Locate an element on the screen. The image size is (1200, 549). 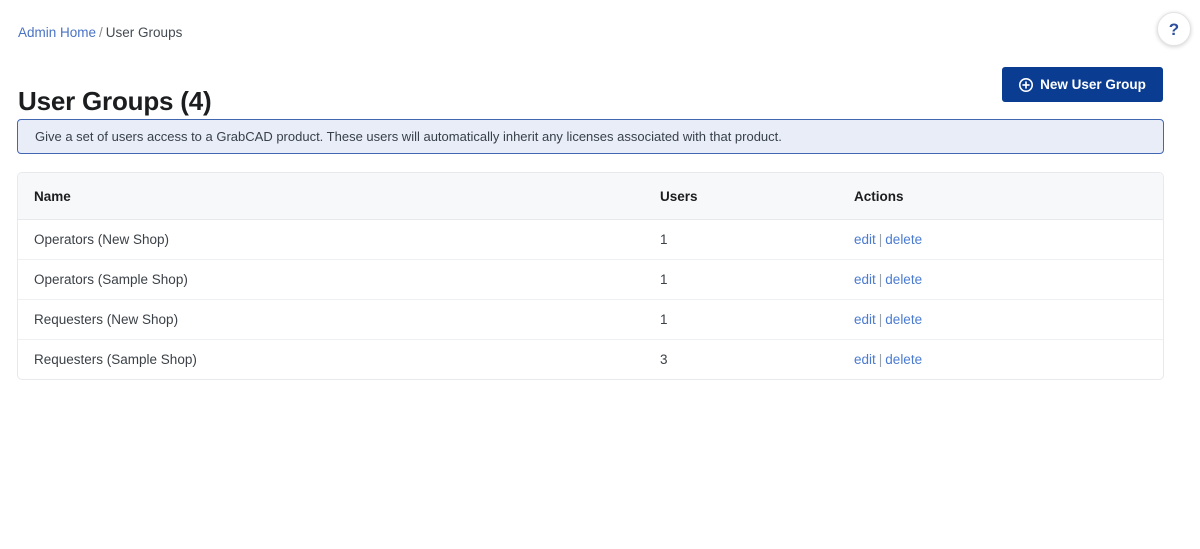
new-user-group-button: New User Group is located at coordinates (1082, 84).